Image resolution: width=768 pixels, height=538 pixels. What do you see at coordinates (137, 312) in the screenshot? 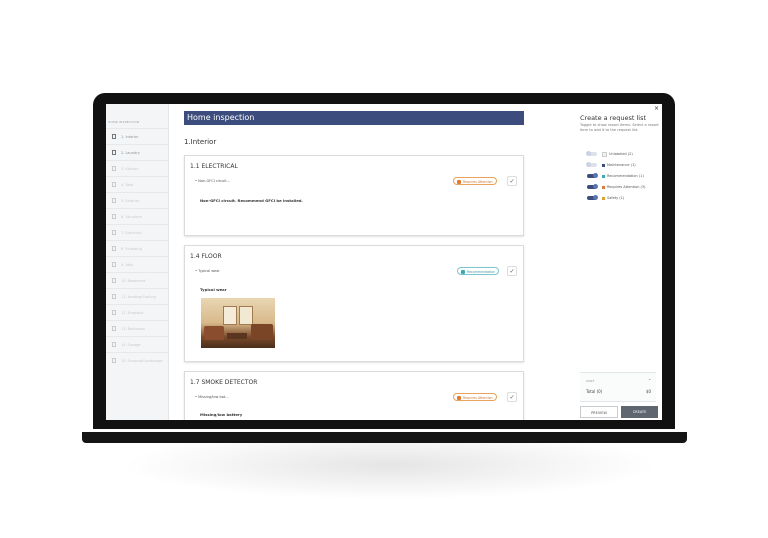
I see `sidebar-item-fireplace: 12. Fireplace` at bounding box center [137, 312].